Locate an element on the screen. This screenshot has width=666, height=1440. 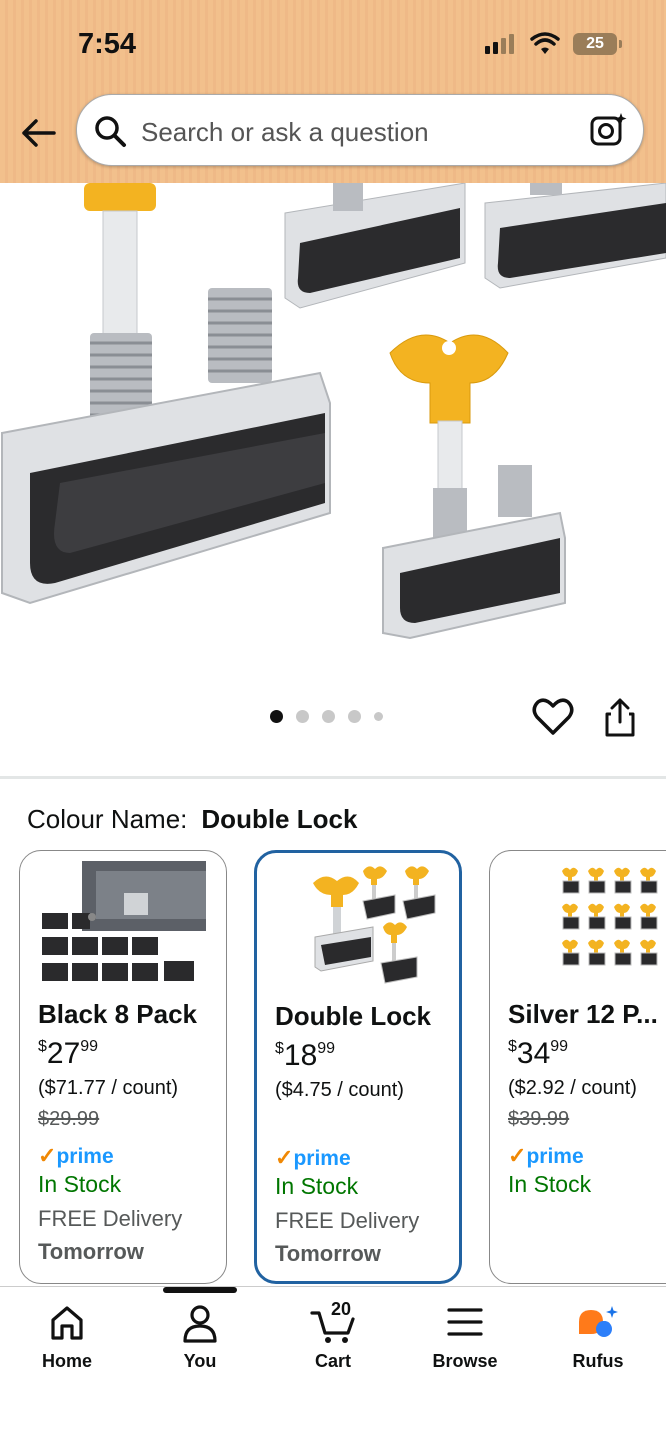
unit-price: ($2.92 / count) is located at coordinates (572, 1088).